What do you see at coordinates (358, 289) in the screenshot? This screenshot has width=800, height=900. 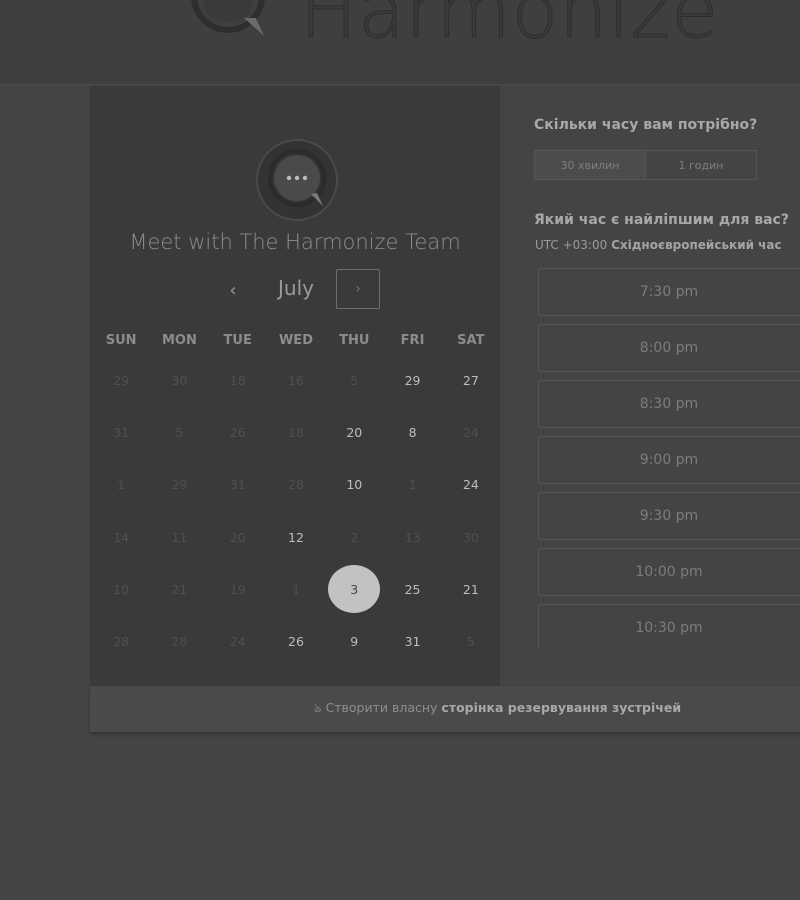 I see `next-month-button: ›` at bounding box center [358, 289].